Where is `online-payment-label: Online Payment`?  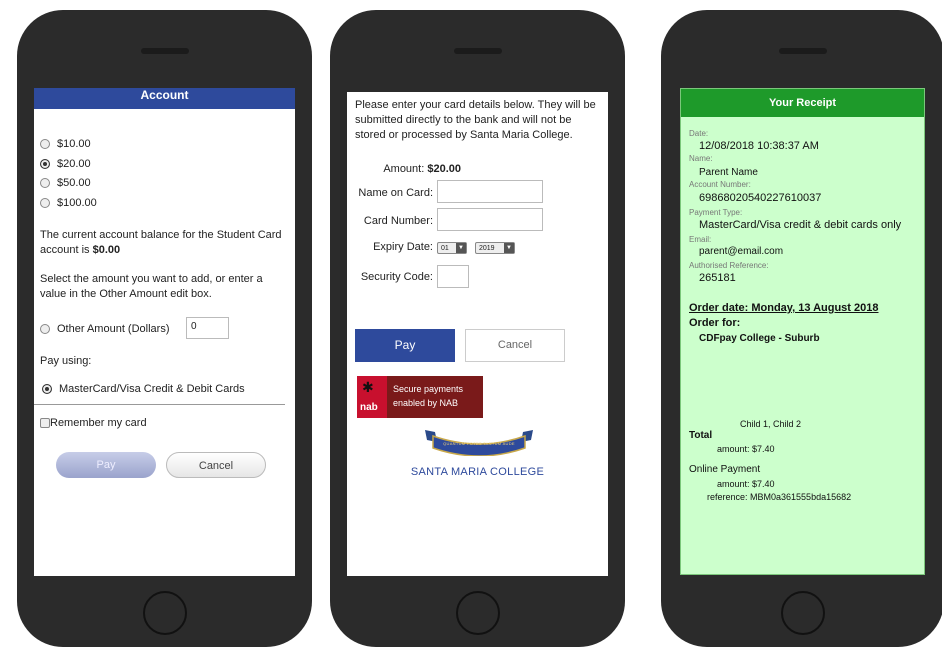
online-payment-label: Online Payment is located at coordinates (725, 469).